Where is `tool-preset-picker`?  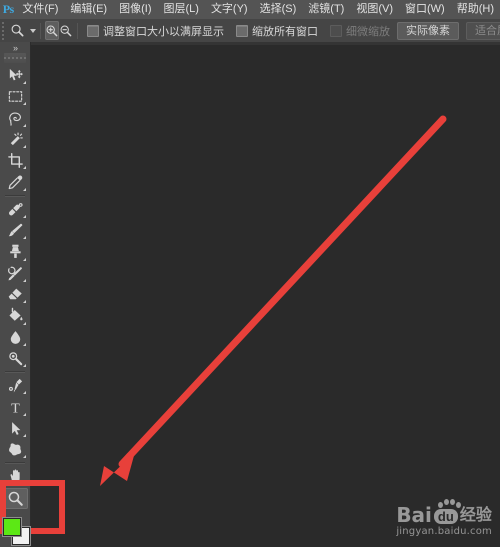
tool-preset-picker is located at coordinates (21, 30).